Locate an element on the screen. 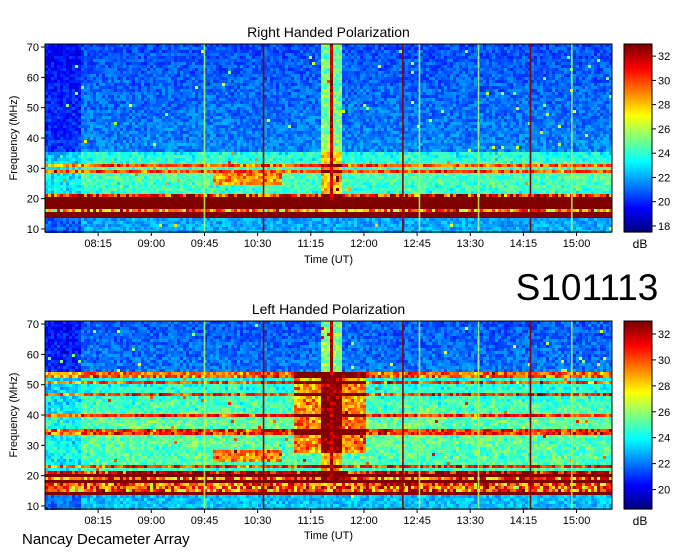  colorbar: 18 20 22 24 26 28 30 32 dB is located at coordinates (647, 147).